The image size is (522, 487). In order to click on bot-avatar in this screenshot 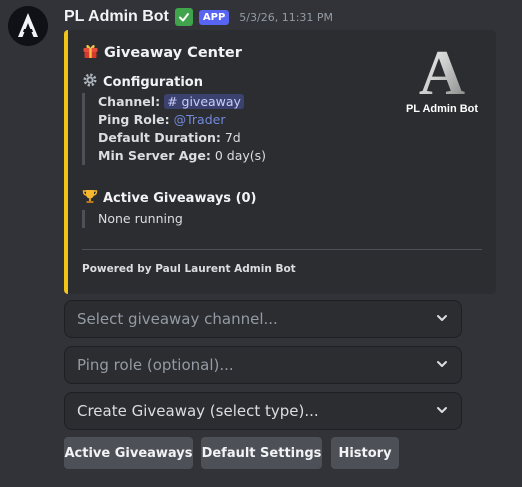, I will do `click(28, 26)`.